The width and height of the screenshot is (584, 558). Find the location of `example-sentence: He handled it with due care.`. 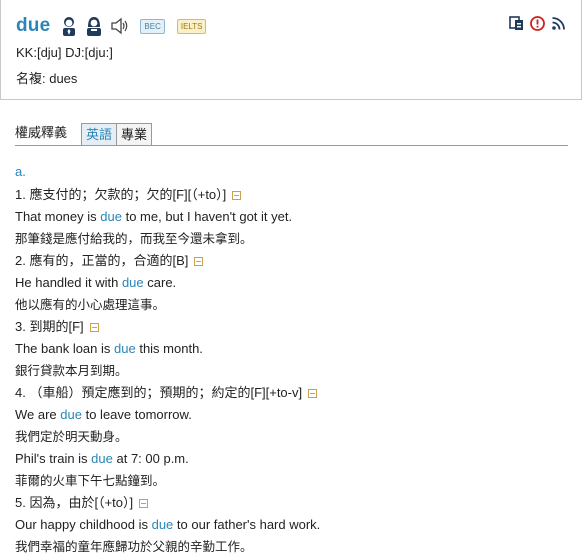

example-sentence: He handled it with due care. is located at coordinates (295, 283).